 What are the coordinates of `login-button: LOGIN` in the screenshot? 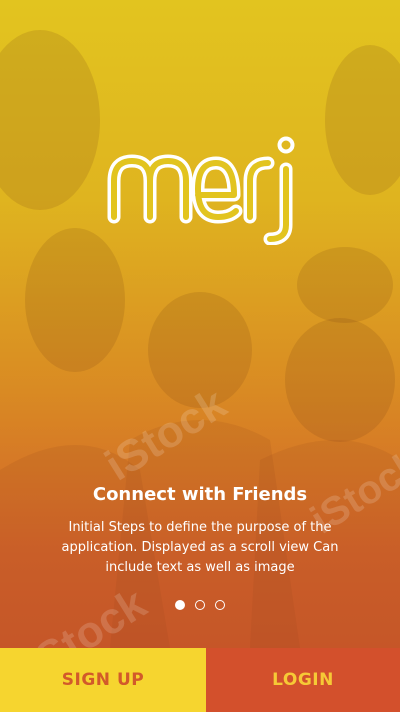 It's located at (303, 680).